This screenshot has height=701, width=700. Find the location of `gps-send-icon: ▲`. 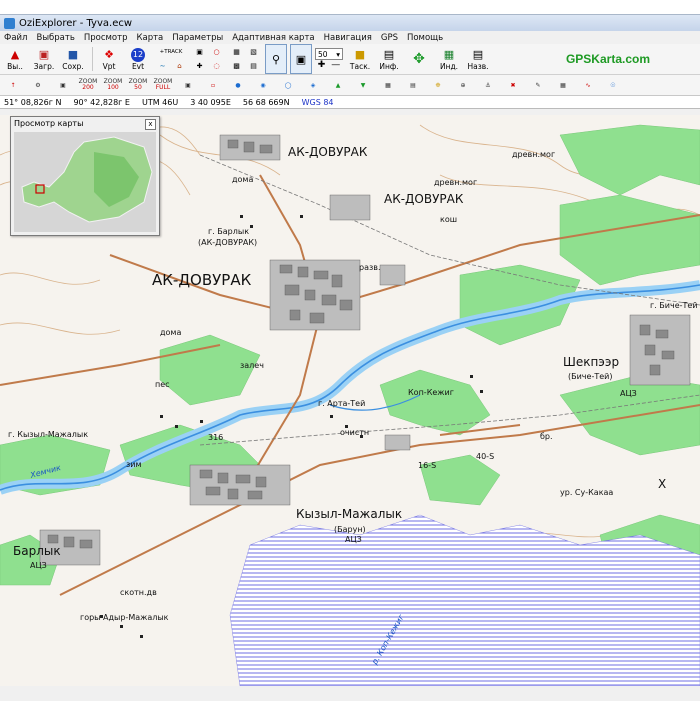

gps-send-icon: ▲ is located at coordinates (338, 85).